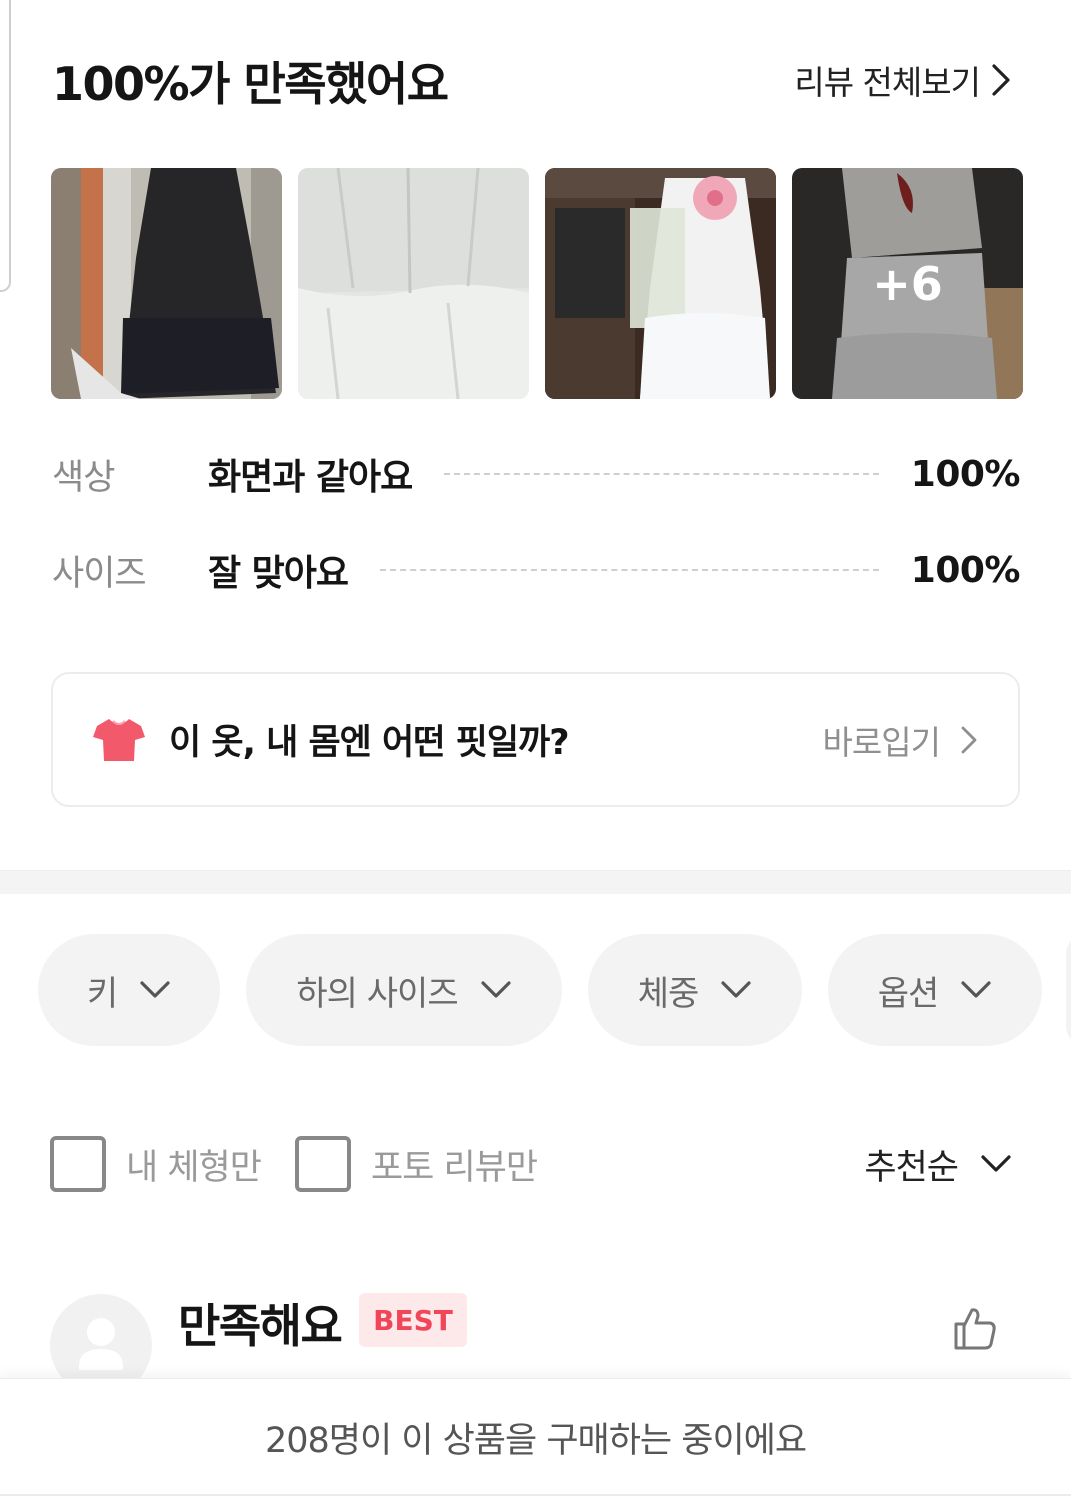 This screenshot has width=1071, height=1500. I want to click on try-on-label: 바로입기, so click(881, 742).